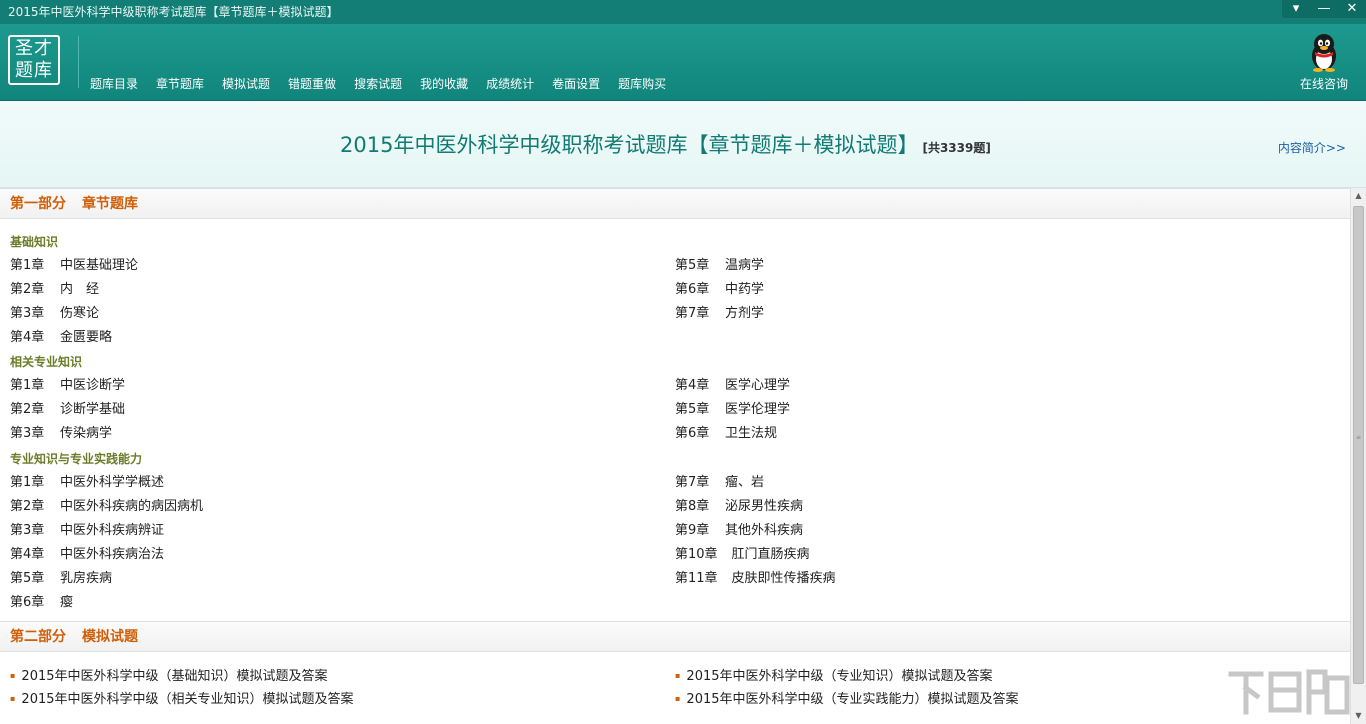  I want to click on chapter-item: 第4章 中医外科疾病治法, so click(106, 555).